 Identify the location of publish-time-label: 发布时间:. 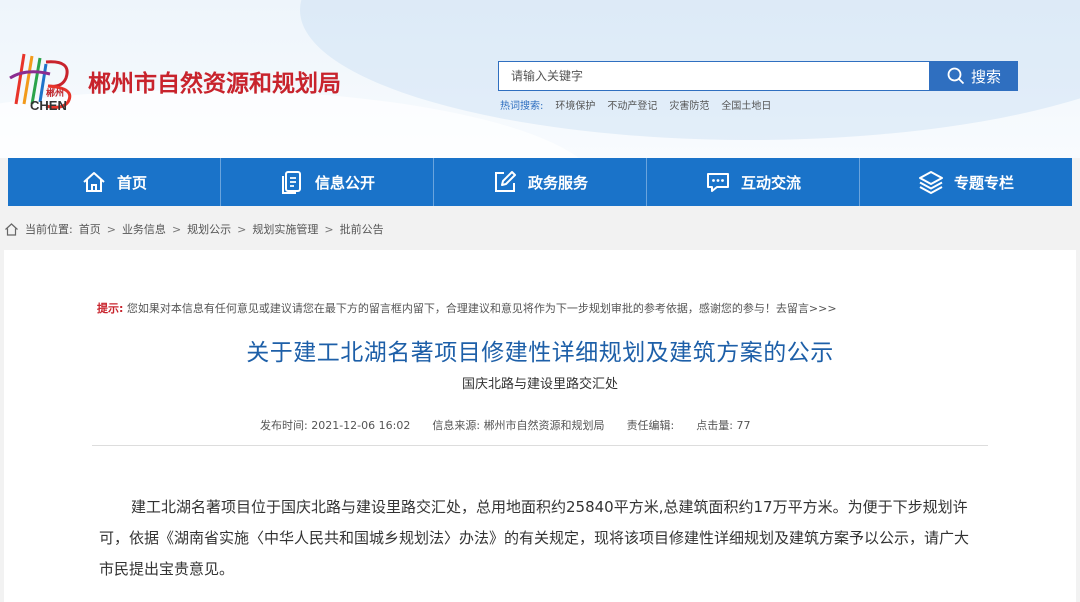
(284, 425).